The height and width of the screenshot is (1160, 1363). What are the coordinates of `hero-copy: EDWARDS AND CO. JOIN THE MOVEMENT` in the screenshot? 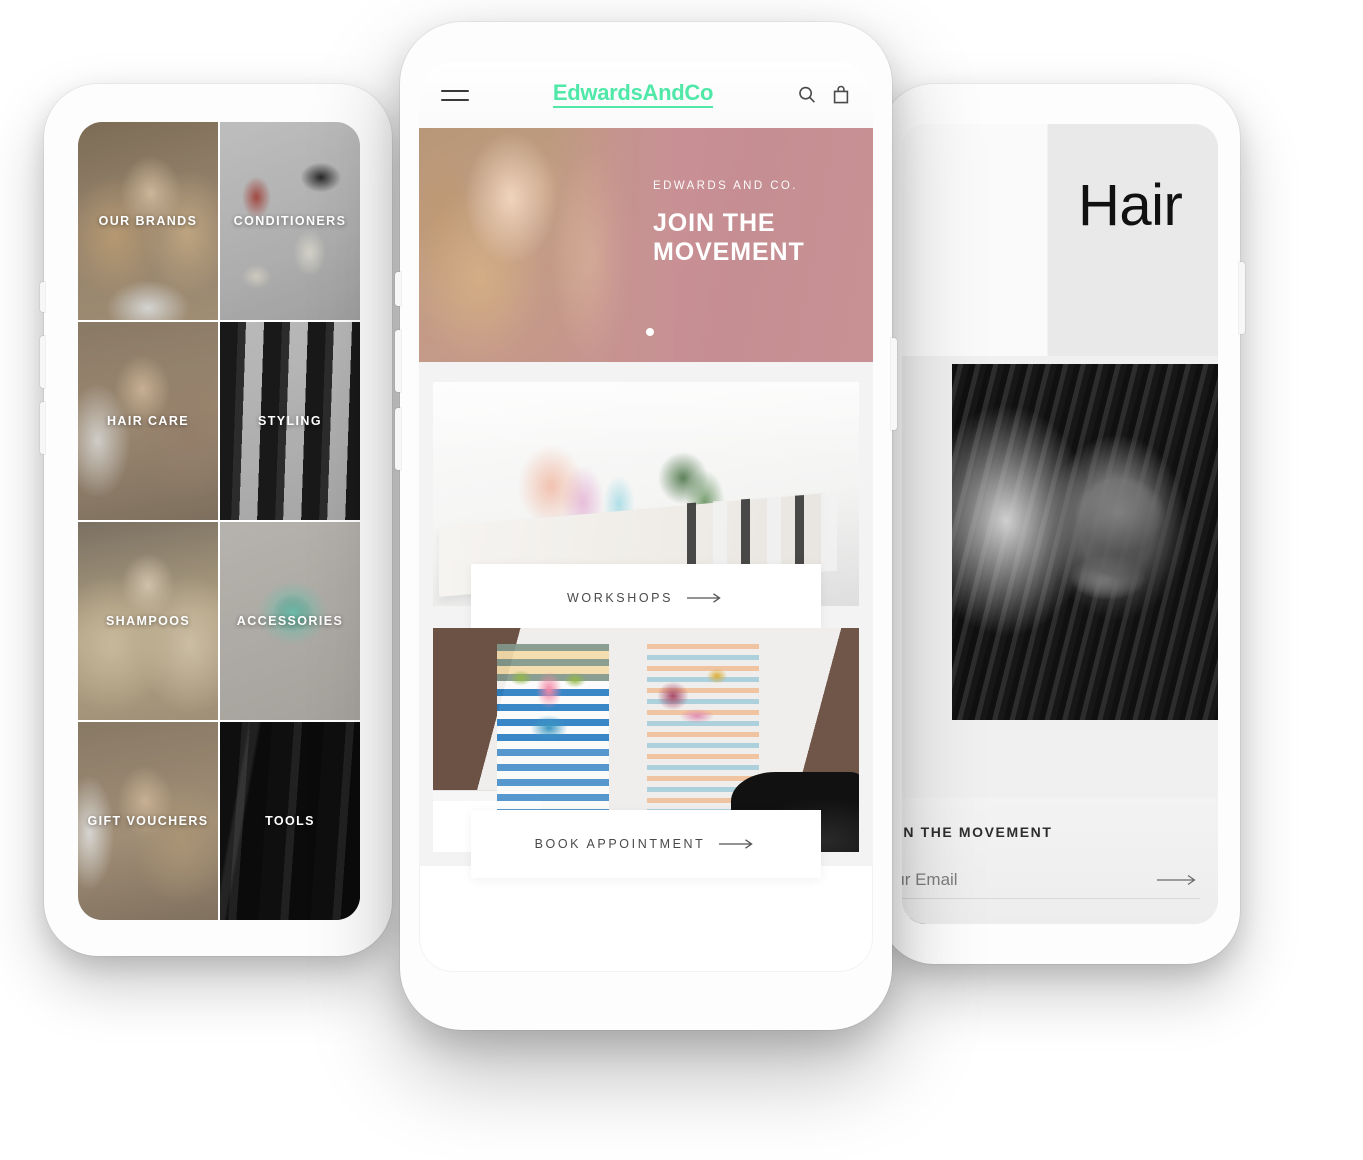 It's located at (729, 223).